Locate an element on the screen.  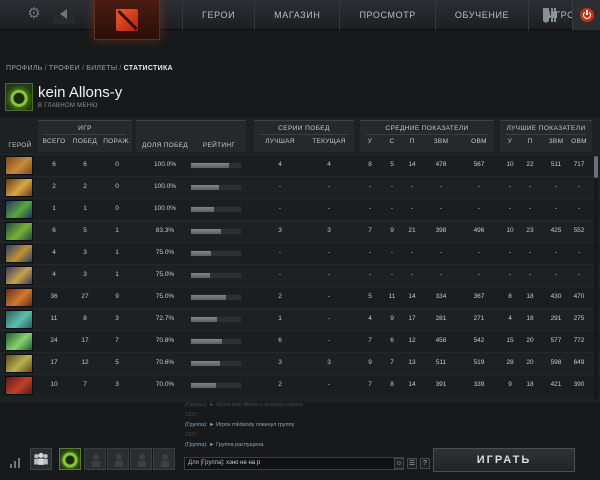
party-slot-self-avatar is located at coordinates (70, 459).